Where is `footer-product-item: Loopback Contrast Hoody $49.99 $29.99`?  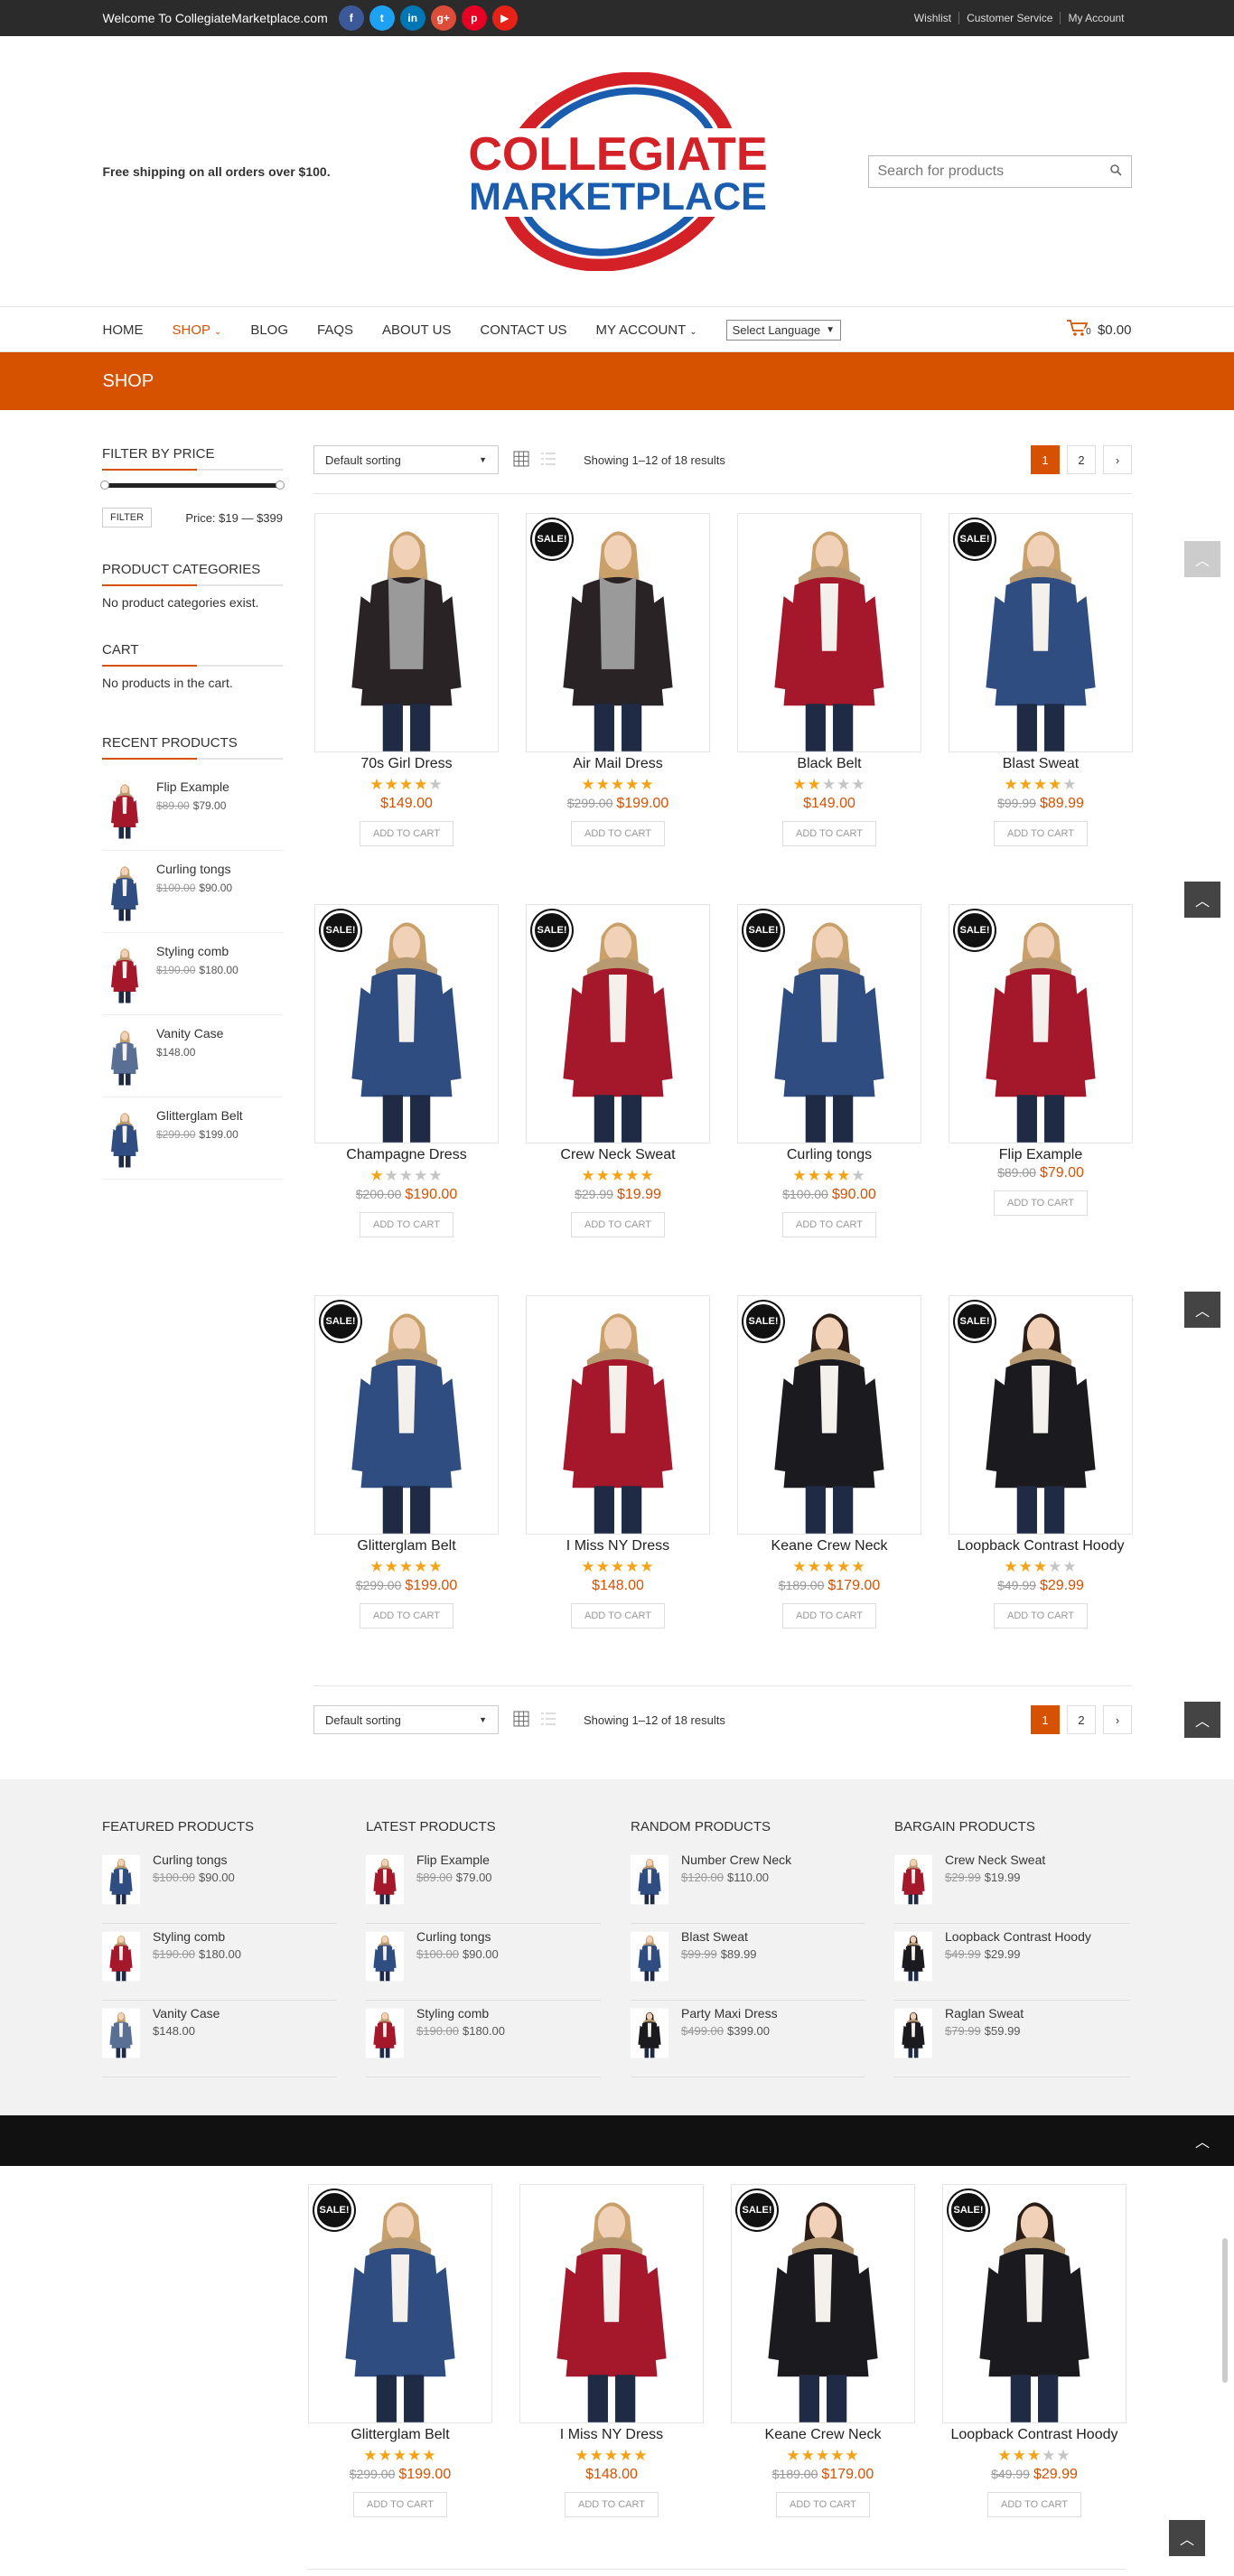
footer-product-item: Loopback Contrast Hoody $49.99 $29.99 is located at coordinates (1012, 1963).